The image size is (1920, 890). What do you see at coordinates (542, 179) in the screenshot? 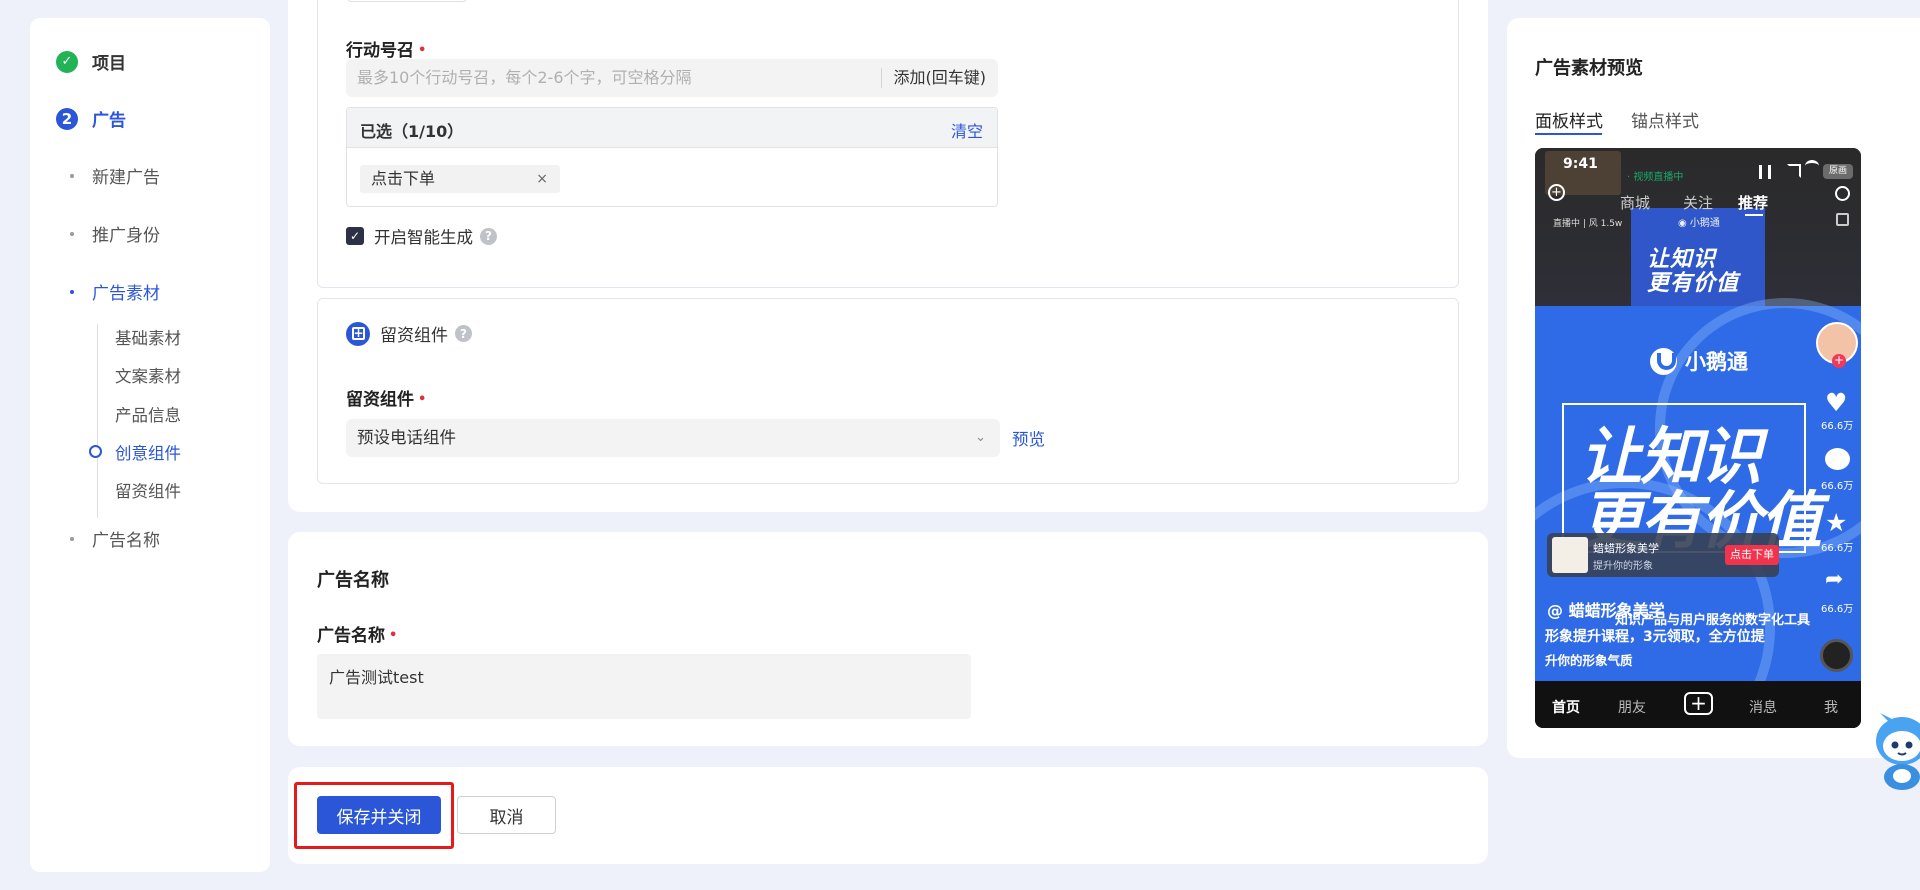
I see `close-icon: ×` at bounding box center [542, 179].